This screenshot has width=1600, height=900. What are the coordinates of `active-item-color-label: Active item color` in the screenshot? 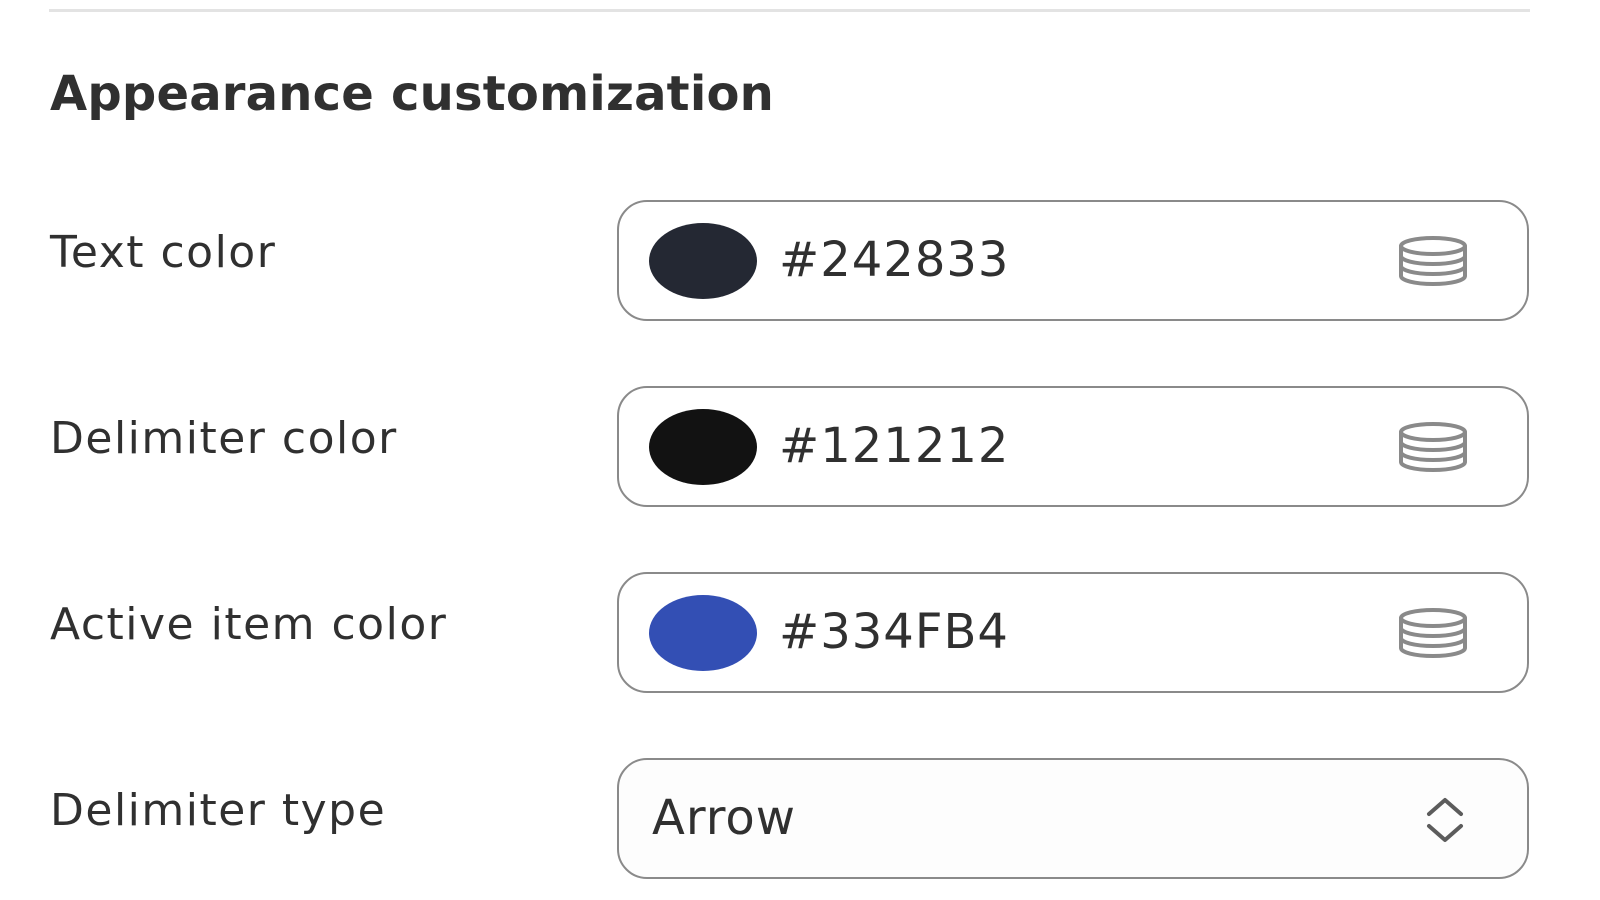 It's located at (249, 624).